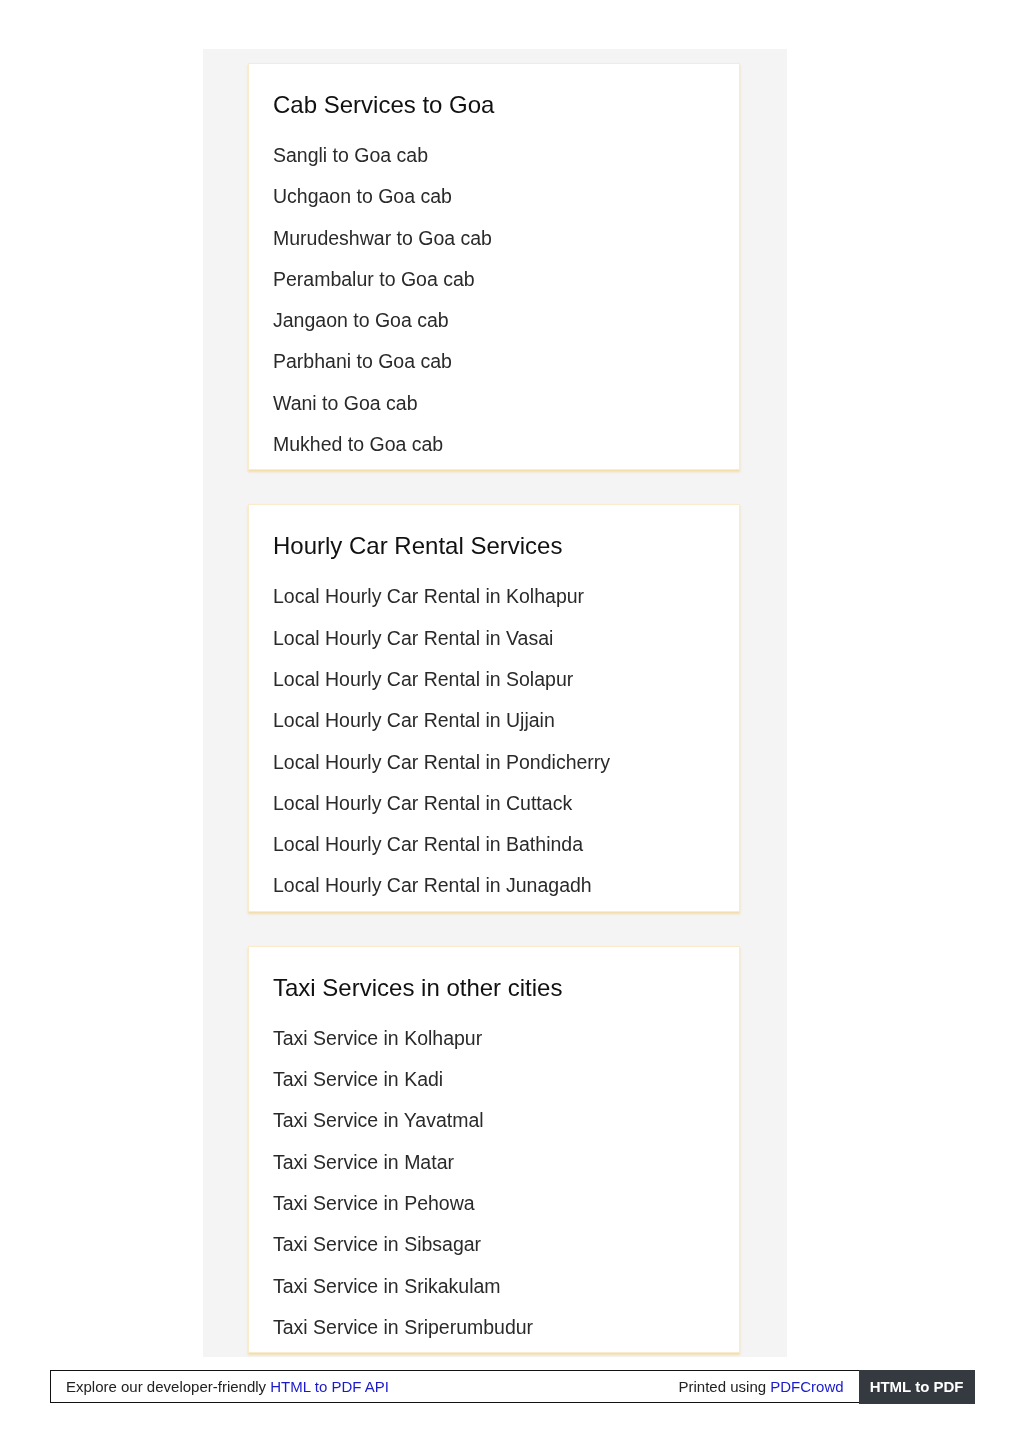 This screenshot has height=1448, width=1024. What do you see at coordinates (761, 1387) in the screenshot?
I see `footer-text: Printed using PDFCrowd` at bounding box center [761, 1387].